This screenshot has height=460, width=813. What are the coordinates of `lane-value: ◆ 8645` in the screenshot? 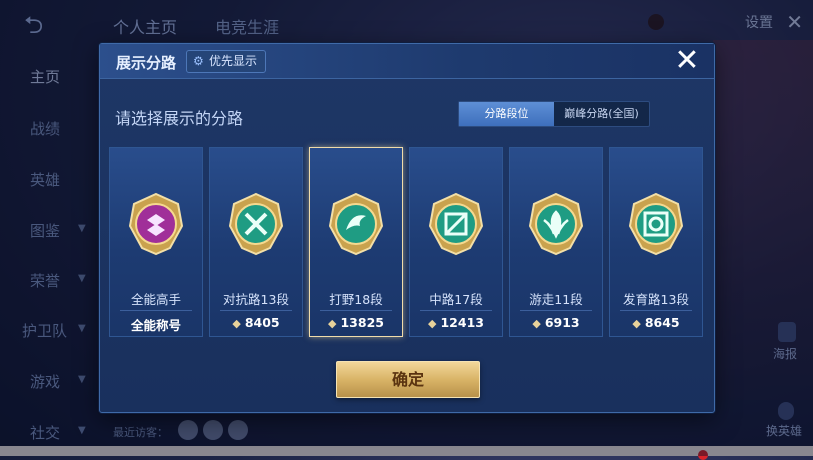 It's located at (656, 322).